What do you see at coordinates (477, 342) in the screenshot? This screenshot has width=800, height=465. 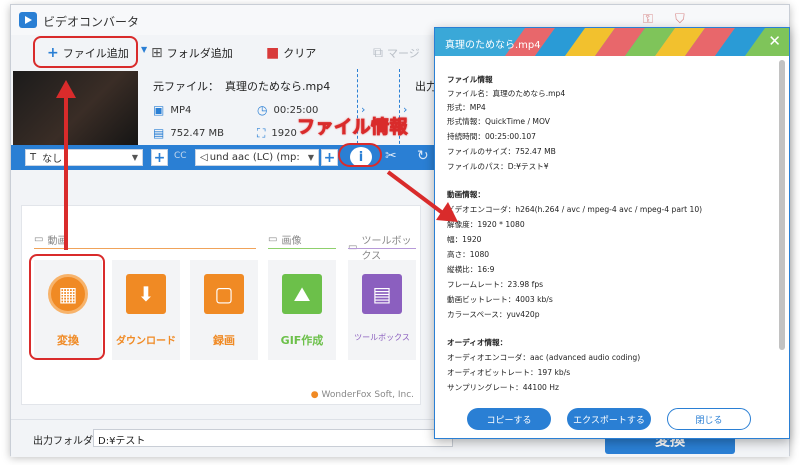 I see `audio-info-heading: オーディオ情報：` at bounding box center [477, 342].